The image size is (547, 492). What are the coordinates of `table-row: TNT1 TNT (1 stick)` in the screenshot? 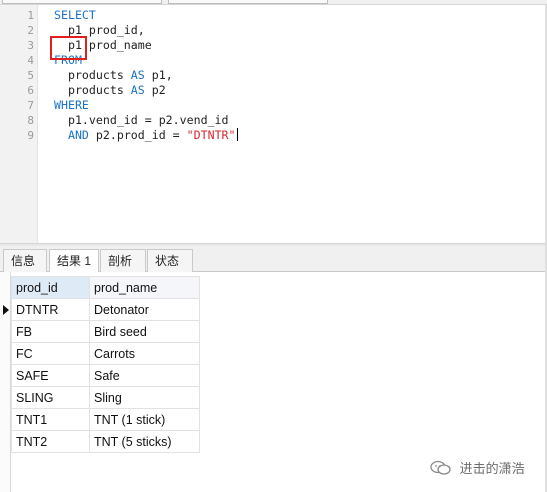 It's located at (105, 419).